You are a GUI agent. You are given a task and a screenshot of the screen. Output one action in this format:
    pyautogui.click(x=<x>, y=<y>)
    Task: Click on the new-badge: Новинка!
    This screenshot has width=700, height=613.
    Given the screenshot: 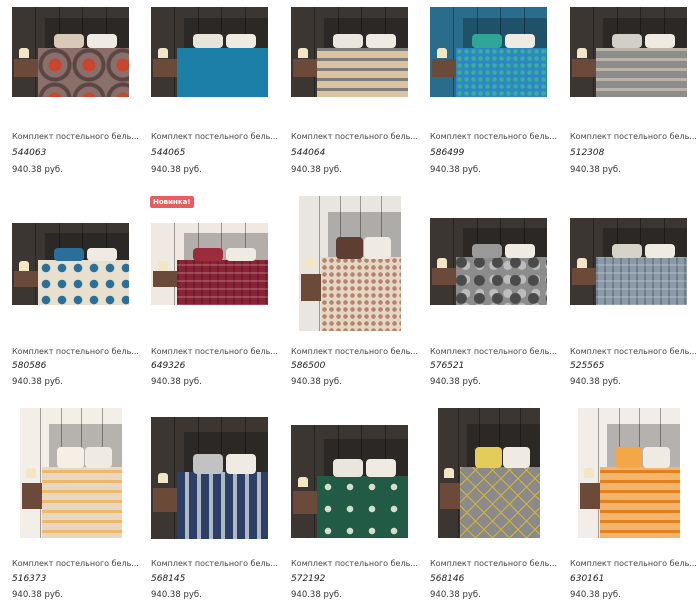 What is the action you would take?
    pyautogui.click(x=172, y=202)
    